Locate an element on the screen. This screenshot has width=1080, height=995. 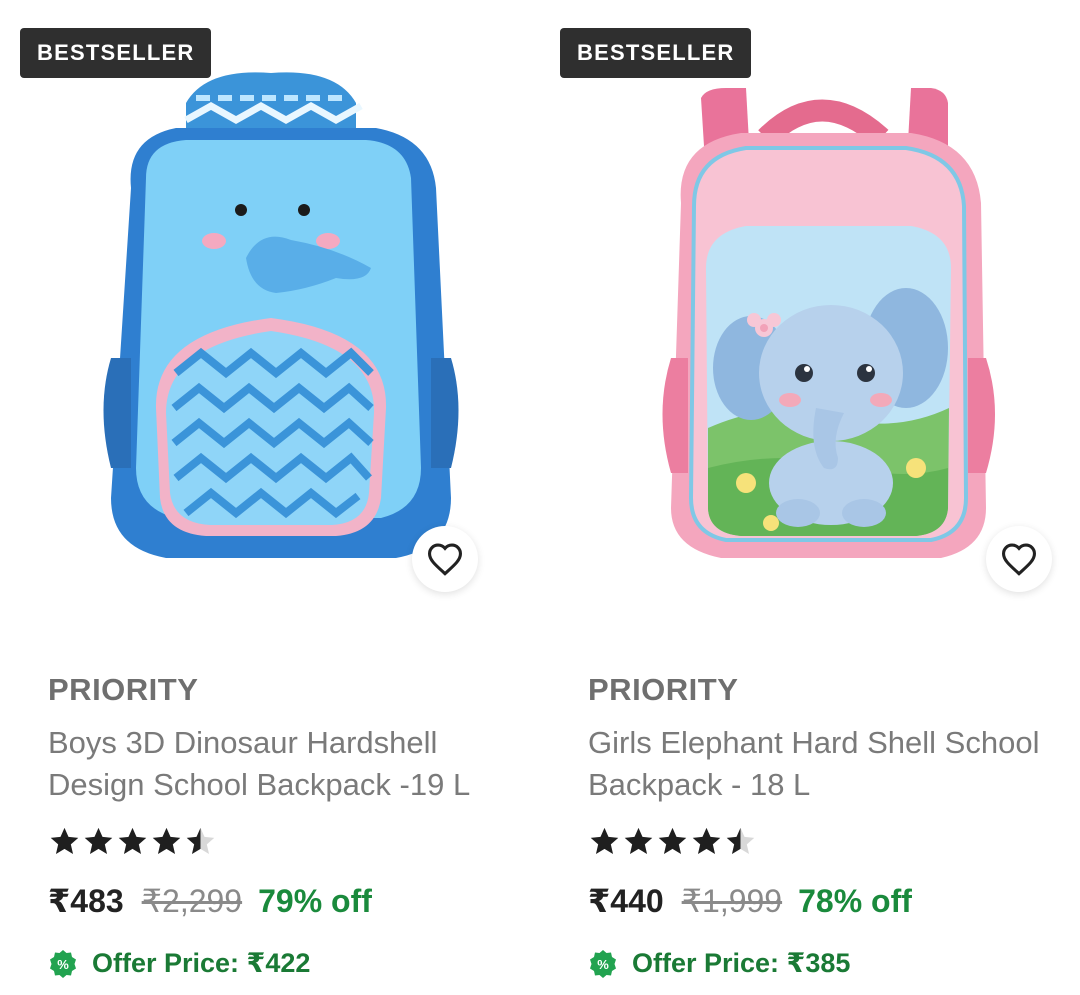
discount-label: 78% off is located at coordinates (855, 901).